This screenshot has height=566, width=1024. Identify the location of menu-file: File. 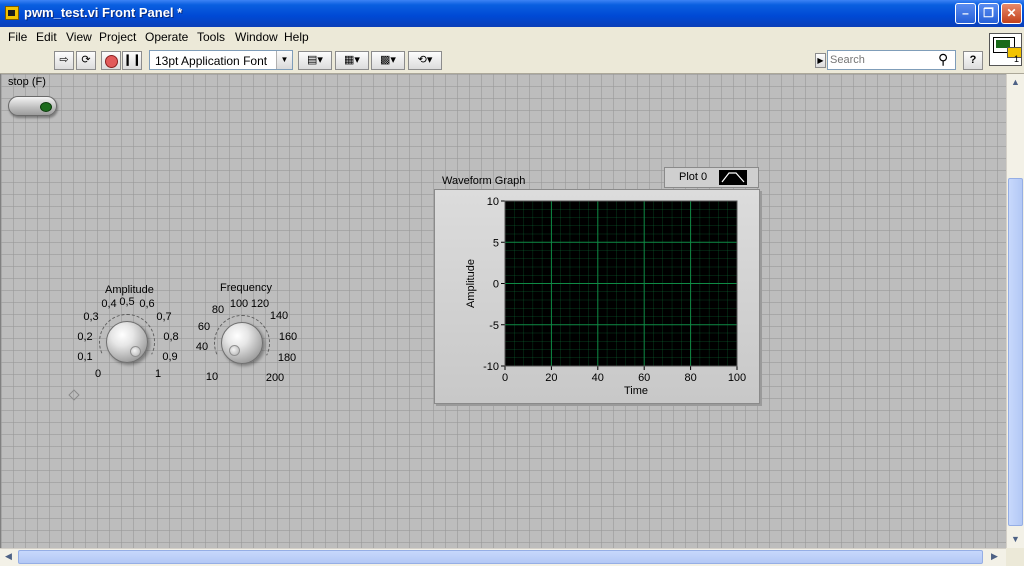
(17, 37).